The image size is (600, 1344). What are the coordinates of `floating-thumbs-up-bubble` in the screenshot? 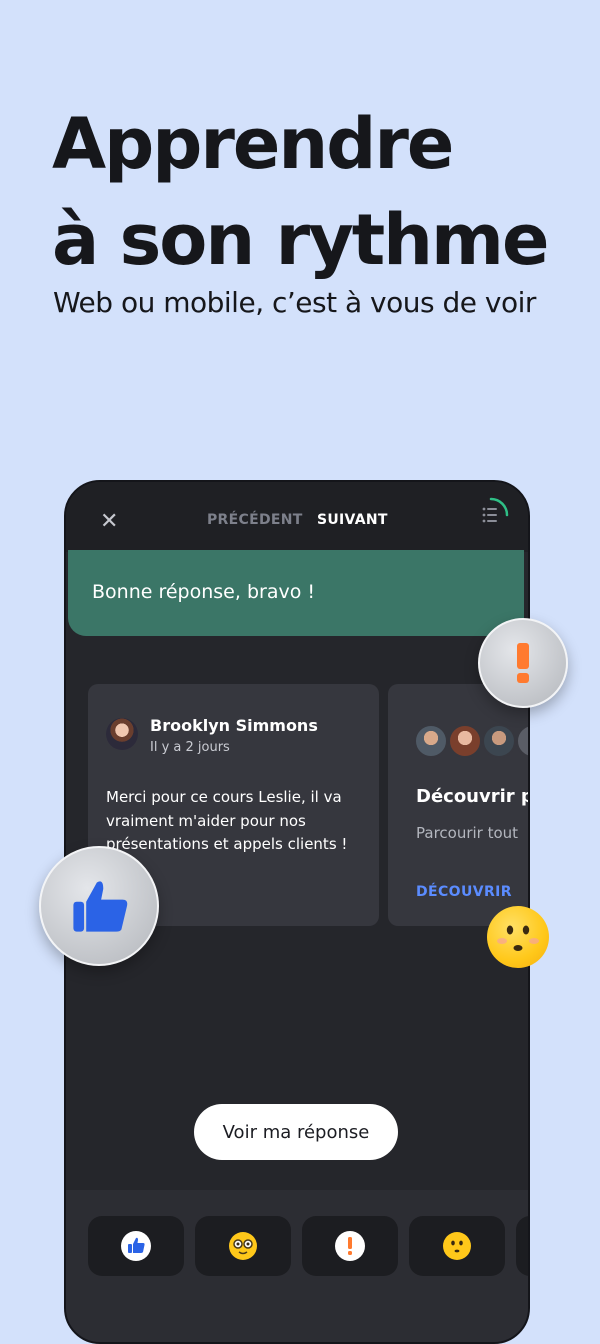 It's located at (99, 906).